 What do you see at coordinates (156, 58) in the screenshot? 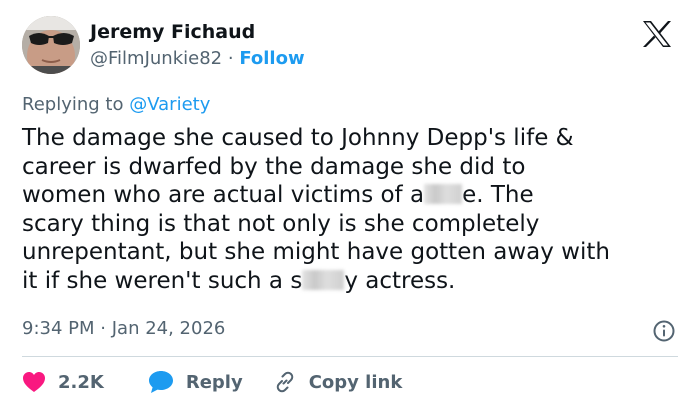
I see `author-handle: @FilmJunkie82` at bounding box center [156, 58].